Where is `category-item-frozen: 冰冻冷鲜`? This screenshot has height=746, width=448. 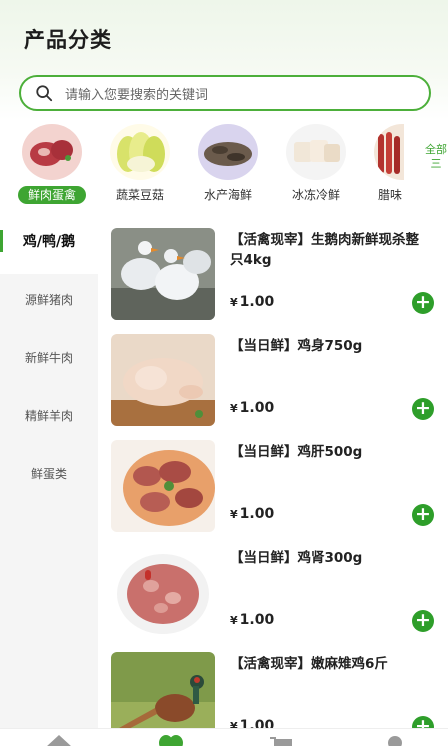
category-item-frozen: 冰冻冷鲜 is located at coordinates (316, 163).